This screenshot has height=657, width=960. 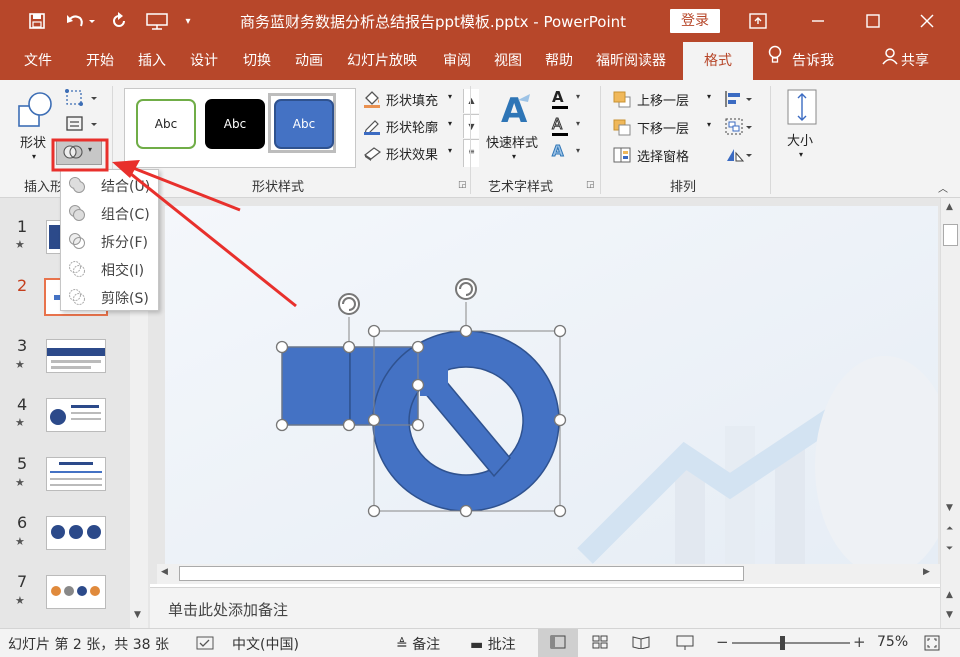 I want to click on notes-toggle-button: ≜ 备注, so click(x=418, y=644).